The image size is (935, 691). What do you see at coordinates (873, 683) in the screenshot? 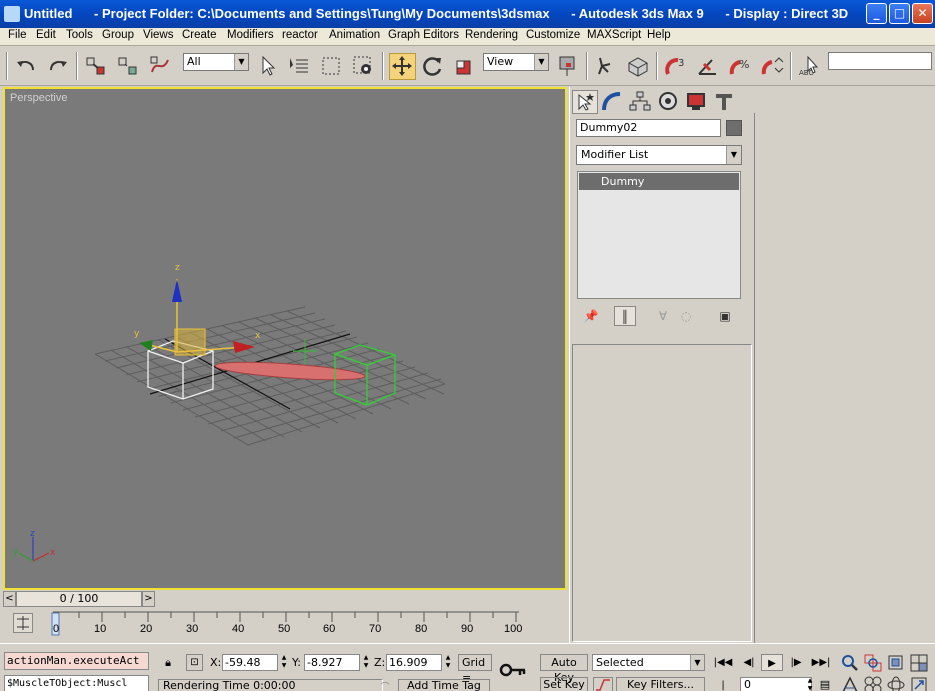
I see `pan-view-icon` at bounding box center [873, 683].